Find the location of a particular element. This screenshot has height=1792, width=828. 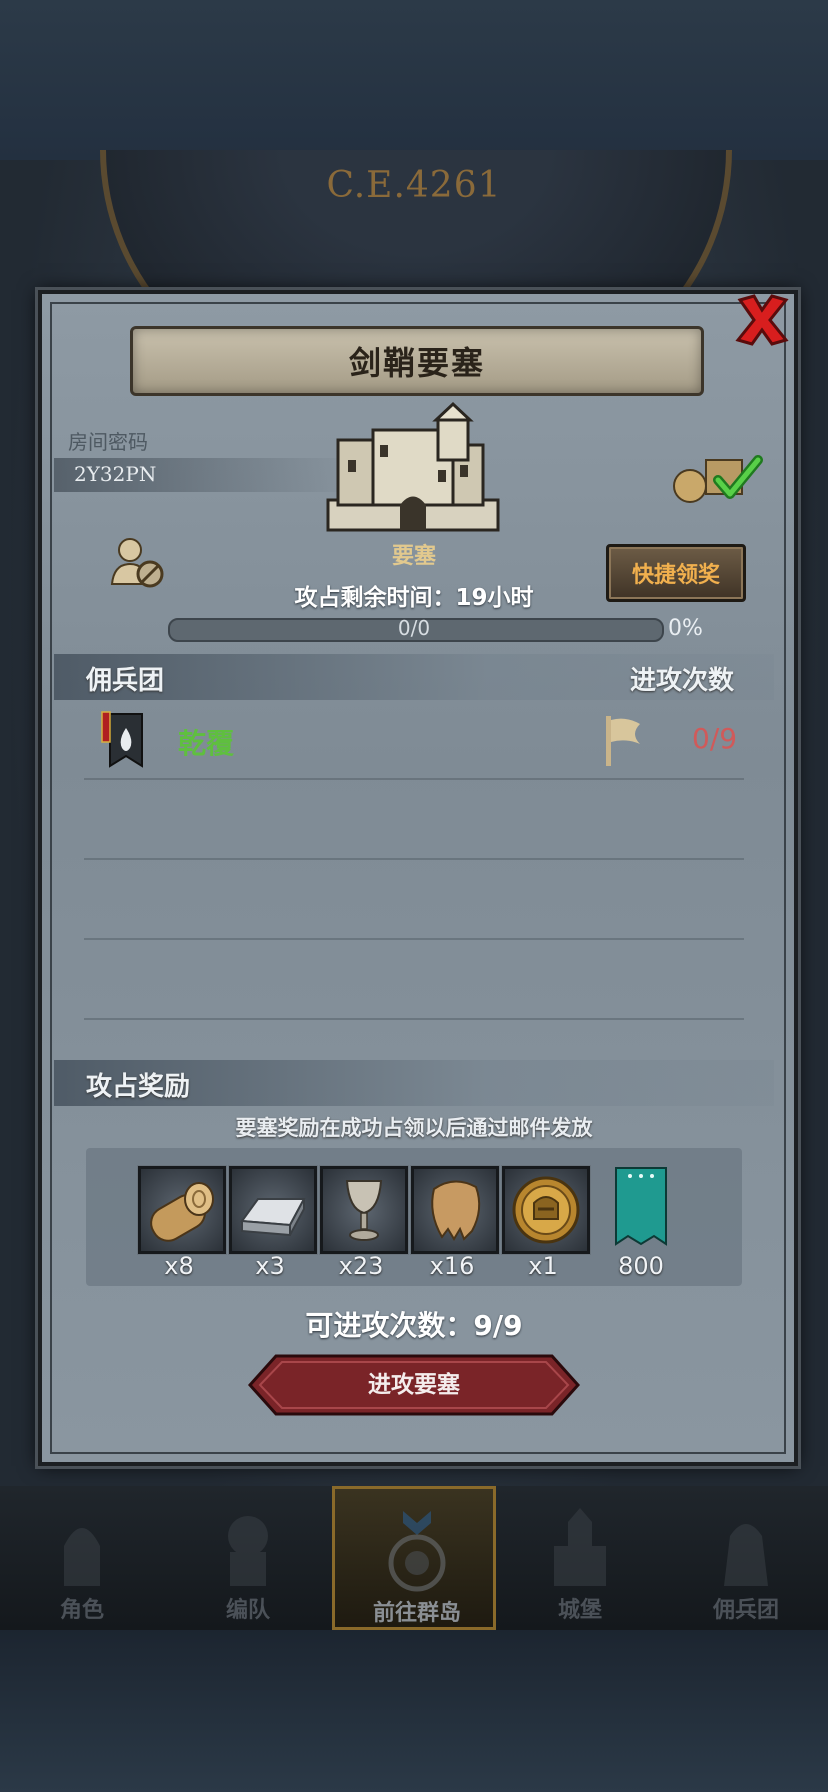

mercenary-helmet-icon is located at coordinates (746, 1555).